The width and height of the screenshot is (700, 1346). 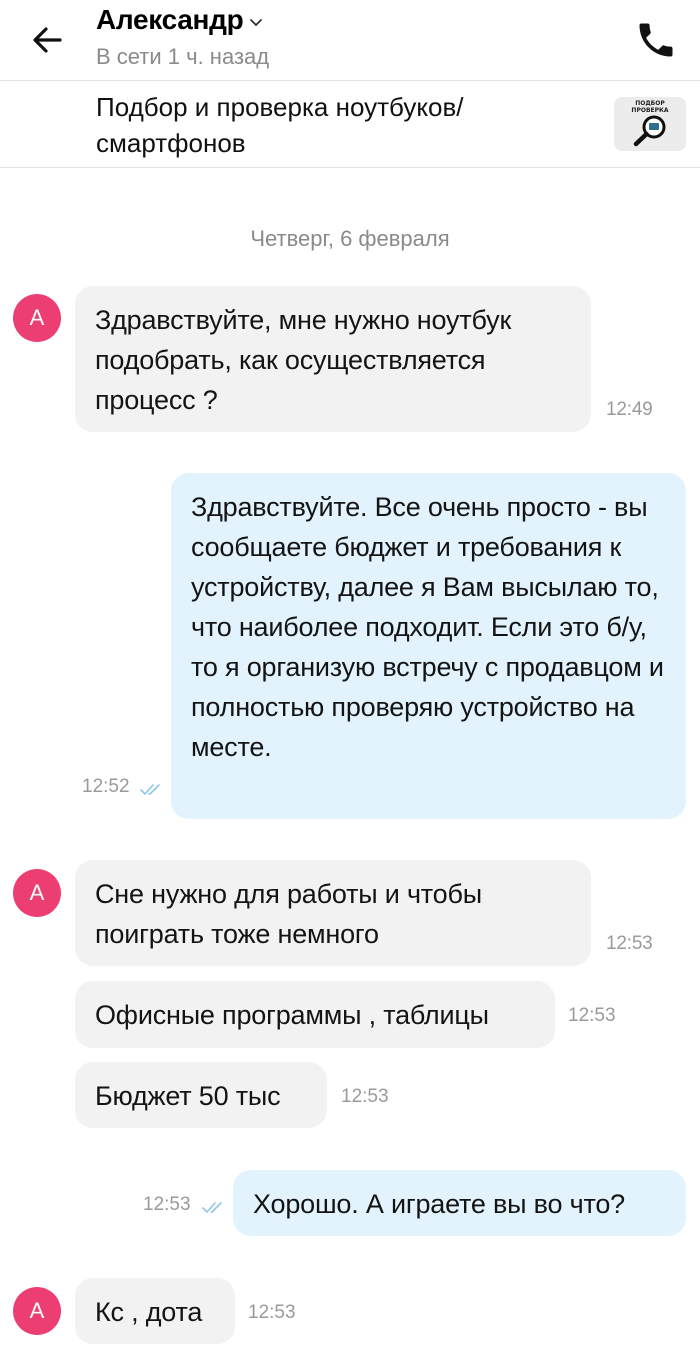 What do you see at coordinates (256, 23) in the screenshot?
I see `chevron-down-icon` at bounding box center [256, 23].